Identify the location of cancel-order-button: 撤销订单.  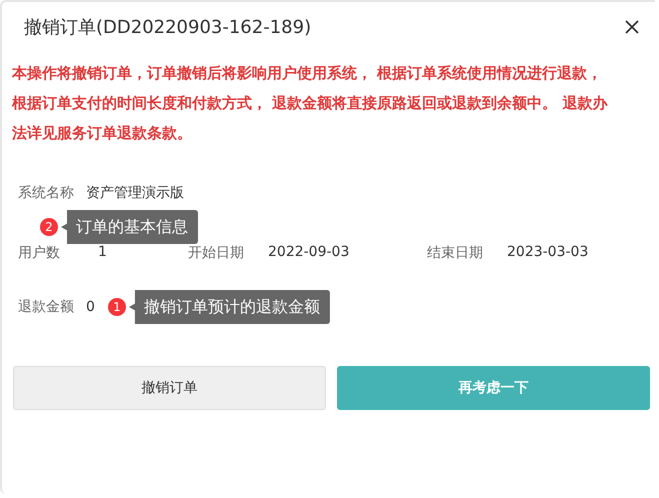
(169, 388).